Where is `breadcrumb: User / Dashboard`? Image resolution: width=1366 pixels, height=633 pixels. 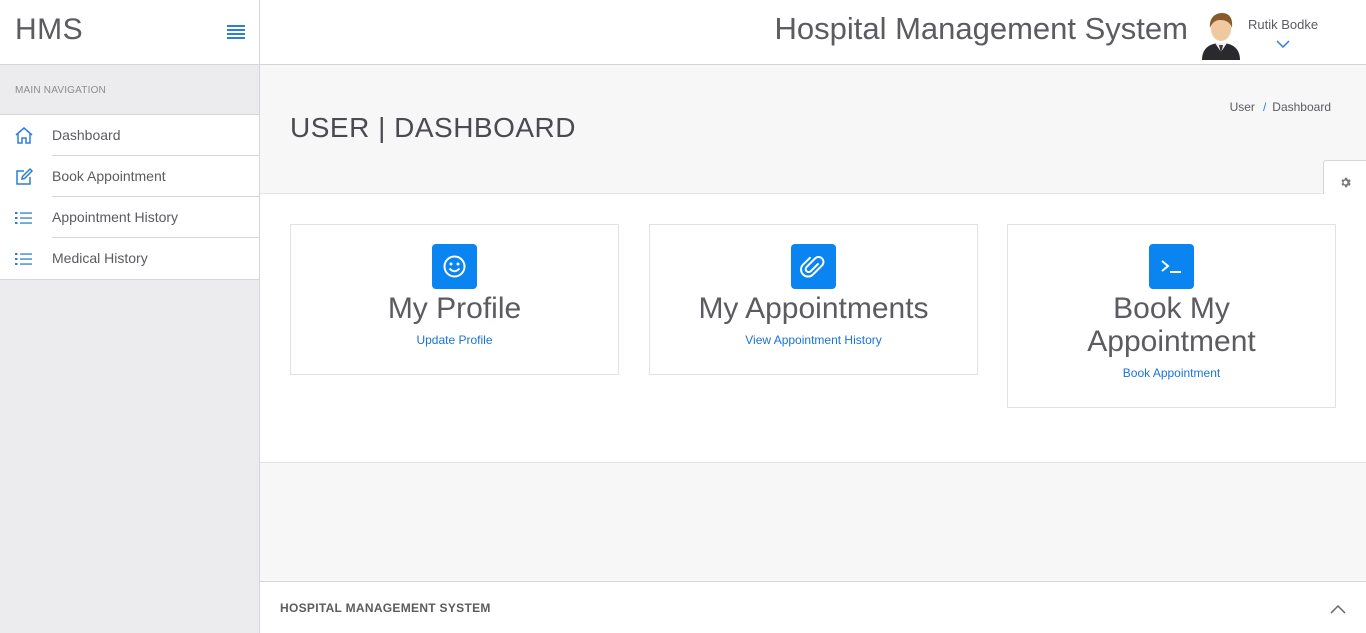 breadcrumb: User / Dashboard is located at coordinates (1280, 107).